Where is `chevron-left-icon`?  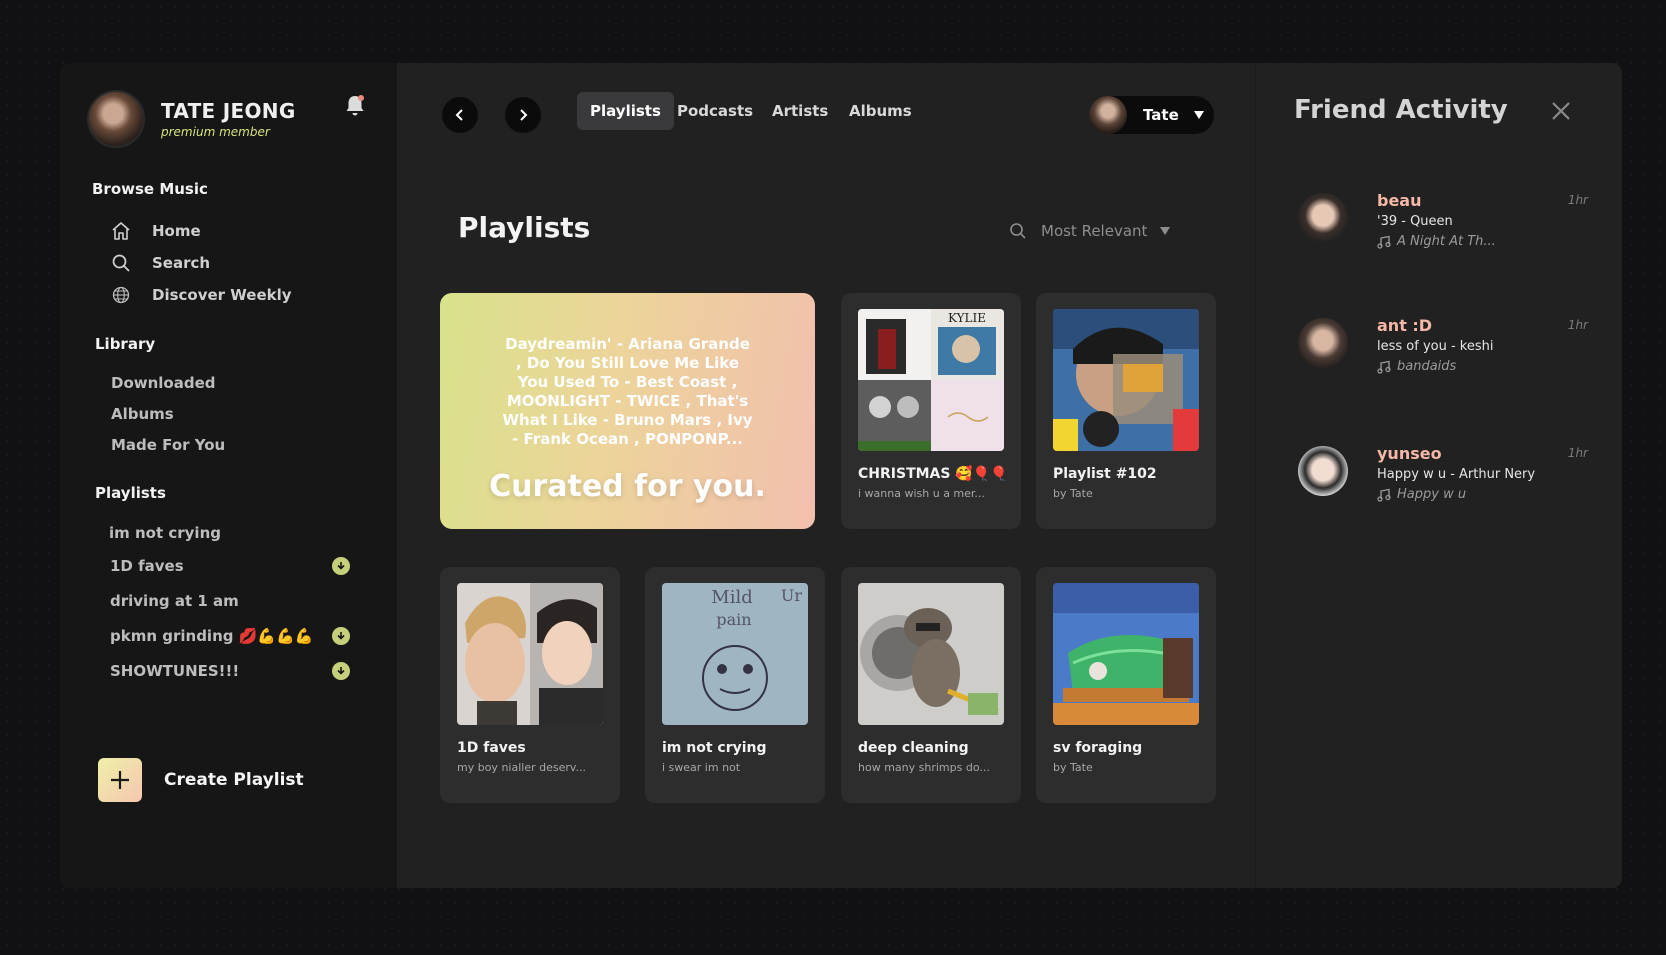 chevron-left-icon is located at coordinates (459, 115).